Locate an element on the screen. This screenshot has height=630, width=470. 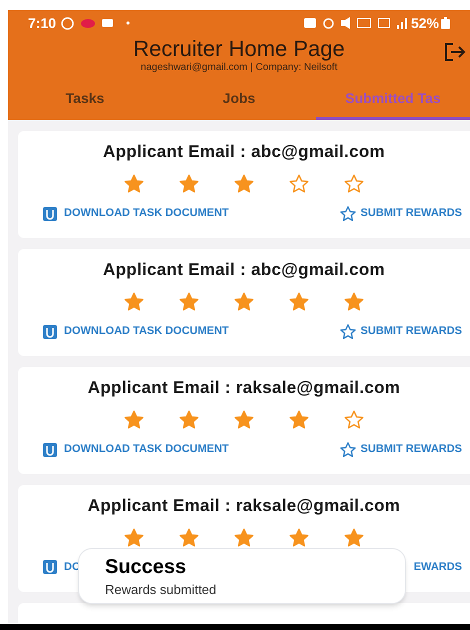
tab: Jobs is located at coordinates (239, 100).